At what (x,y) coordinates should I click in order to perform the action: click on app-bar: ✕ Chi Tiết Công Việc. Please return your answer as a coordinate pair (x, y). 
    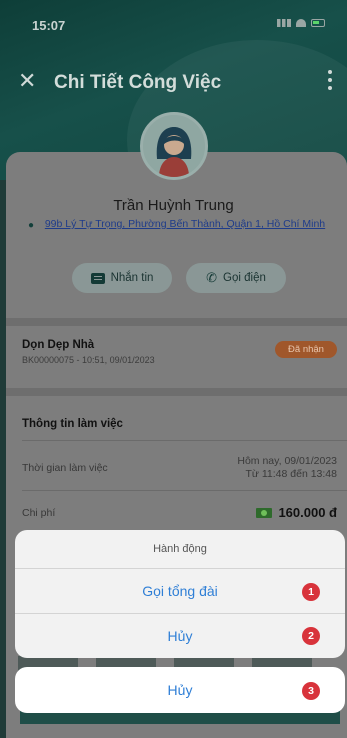
    Looking at the image, I should click on (173, 84).